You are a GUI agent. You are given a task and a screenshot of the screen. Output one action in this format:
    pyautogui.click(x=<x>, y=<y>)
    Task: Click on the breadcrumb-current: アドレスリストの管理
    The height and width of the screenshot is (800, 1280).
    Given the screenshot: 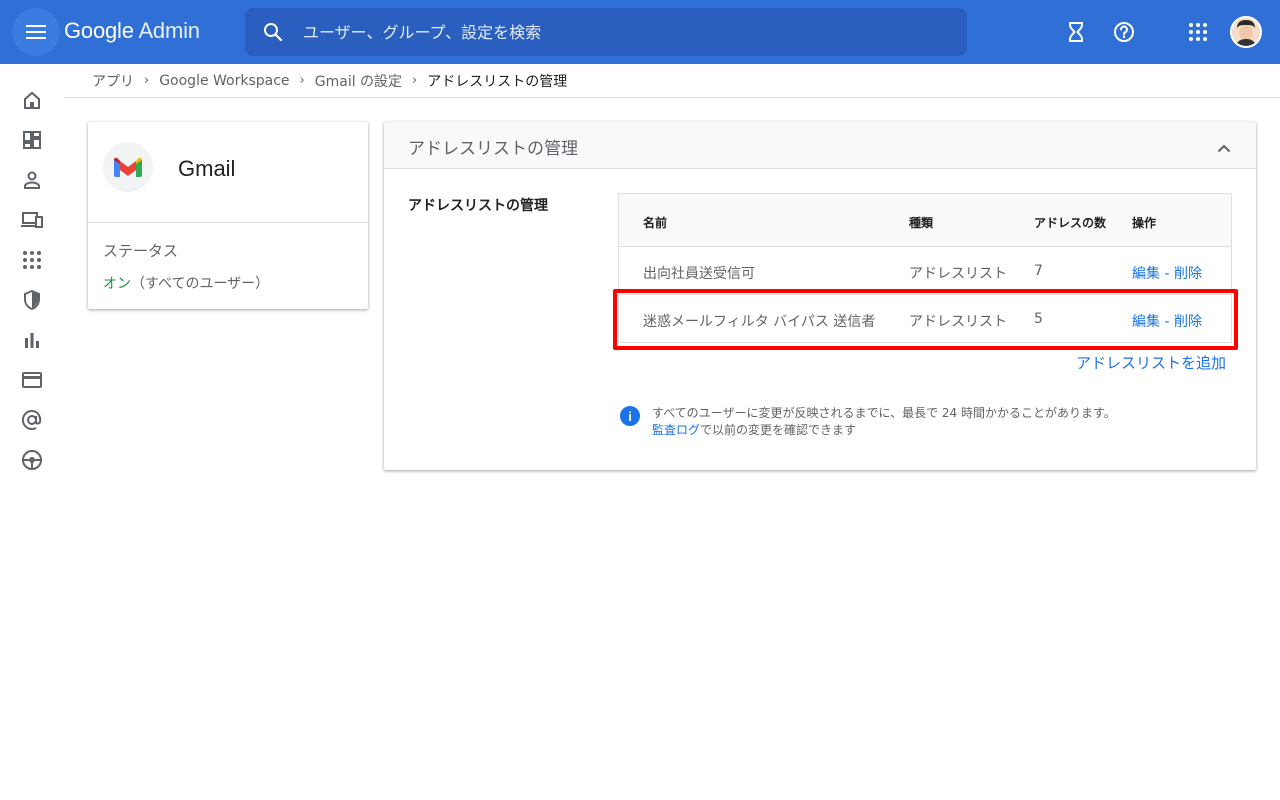 What is the action you would take?
    pyautogui.click(x=497, y=81)
    